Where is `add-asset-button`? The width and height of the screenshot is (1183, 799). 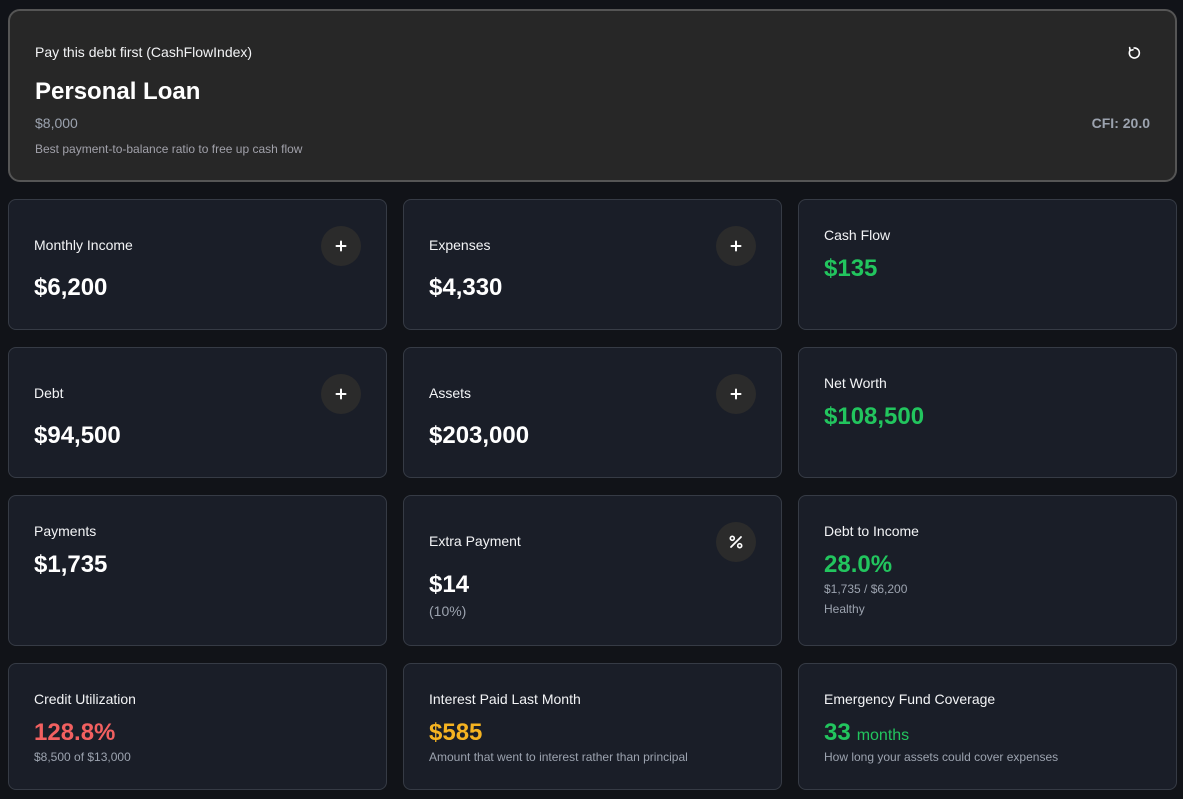
add-asset-button is located at coordinates (736, 394).